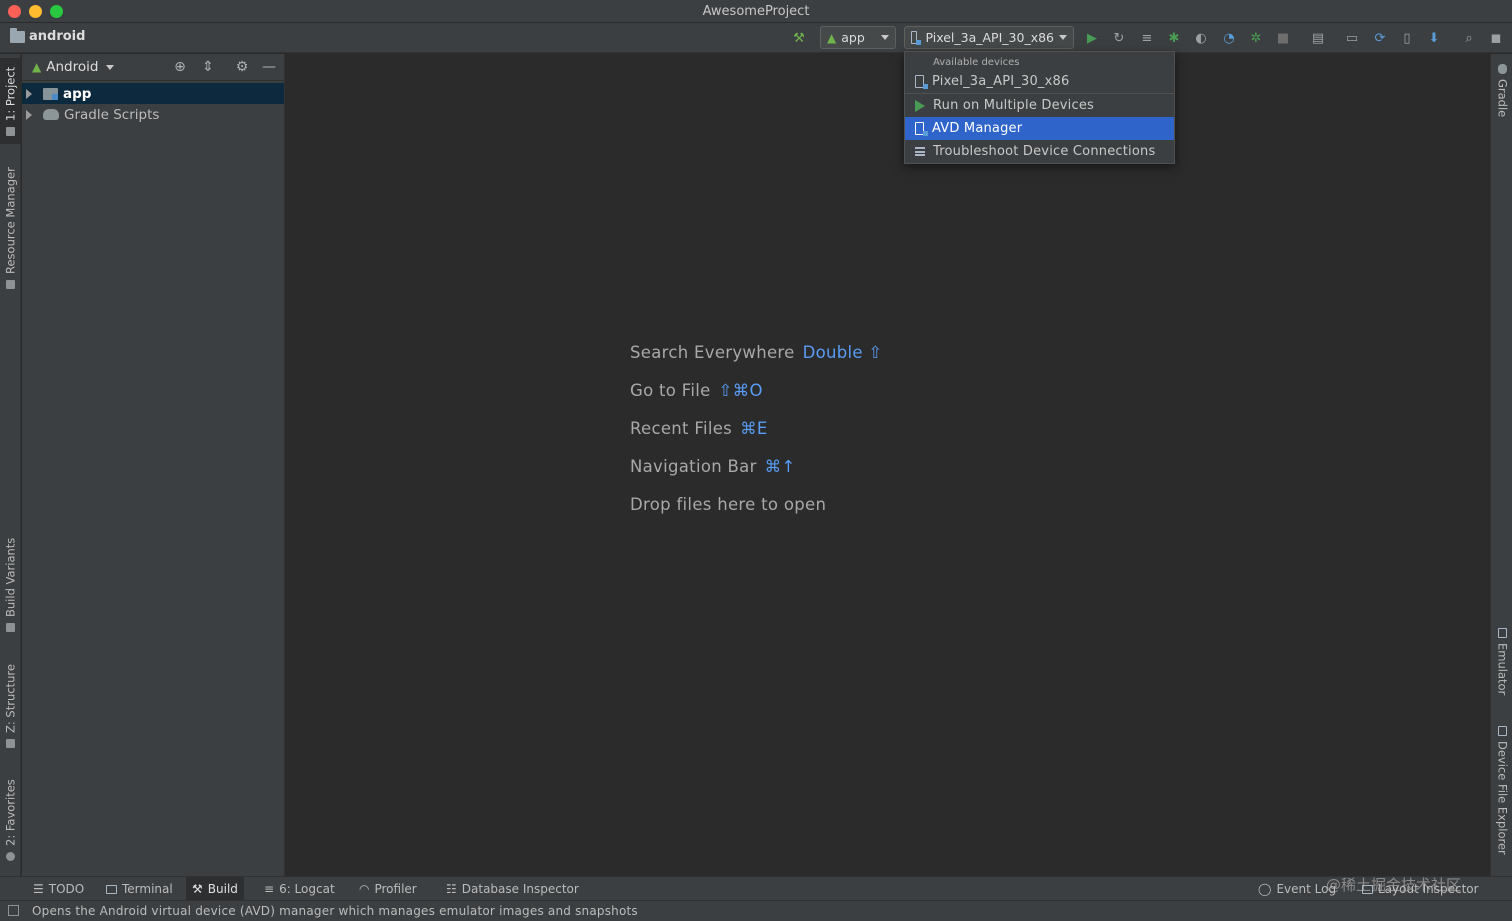 This screenshot has height=921, width=1512. Describe the element at coordinates (1318, 38) in the screenshot. I see `project-structure-icon: ▤` at that location.